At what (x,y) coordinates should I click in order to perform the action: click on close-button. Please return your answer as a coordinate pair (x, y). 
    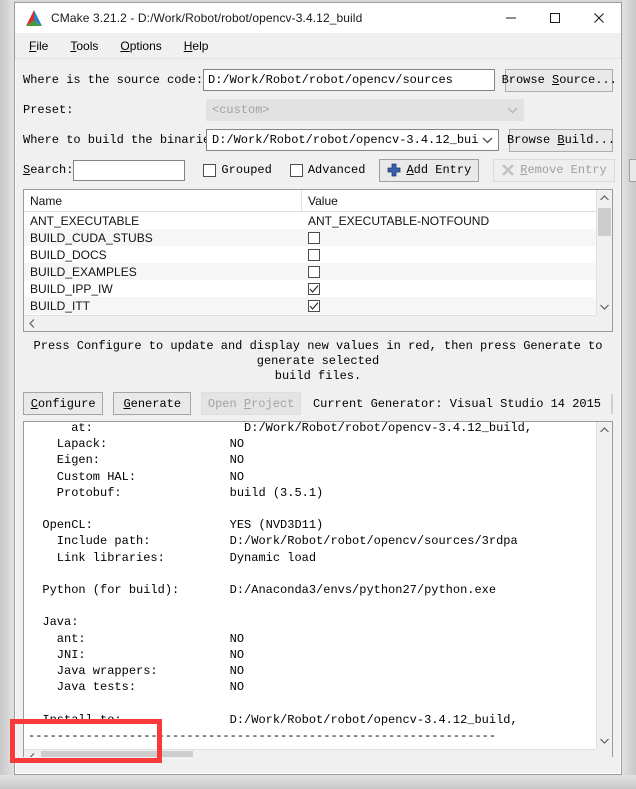
    Looking at the image, I should click on (599, 18).